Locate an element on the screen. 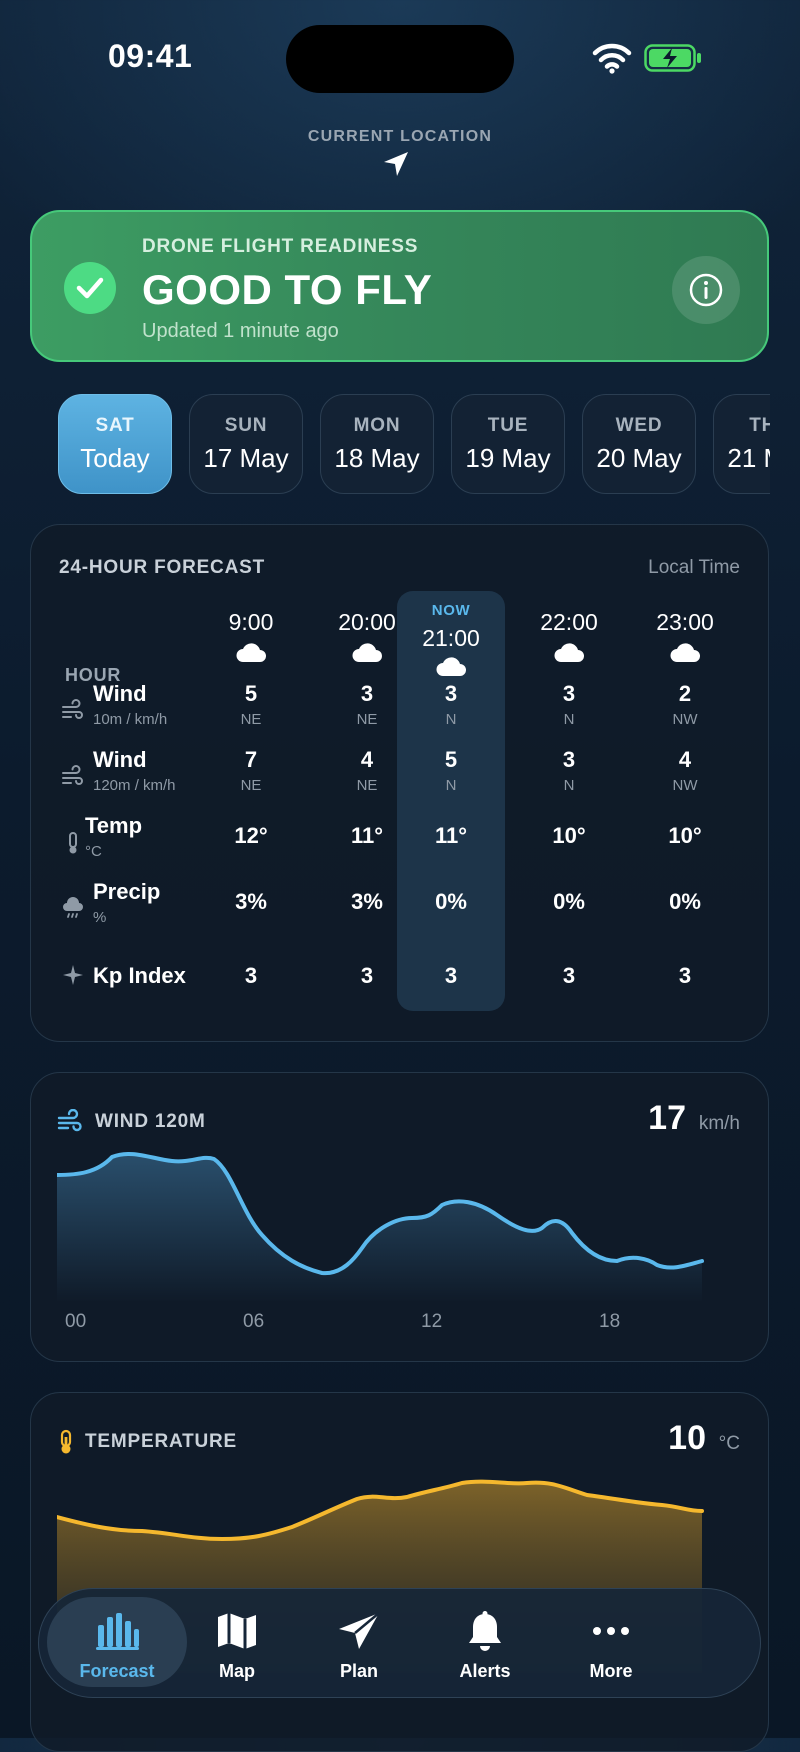 This screenshot has height=1752, width=800. day-chip-date: 18 May is located at coordinates (377, 458).